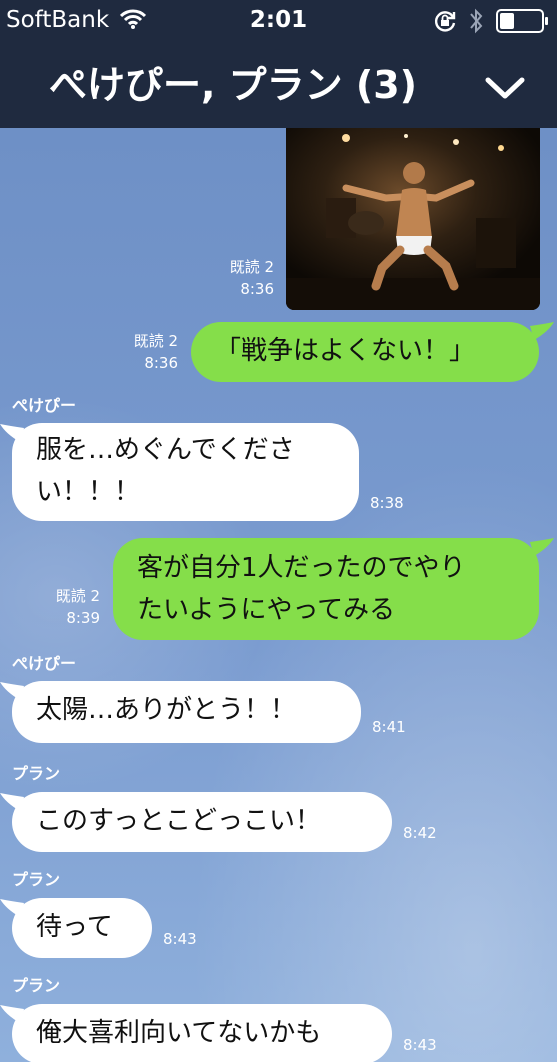 Image resolution: width=557 pixels, height=1062 pixels. Describe the element at coordinates (139, 352) in the screenshot. I see `message-meta: 既読 2 8:36` at that location.